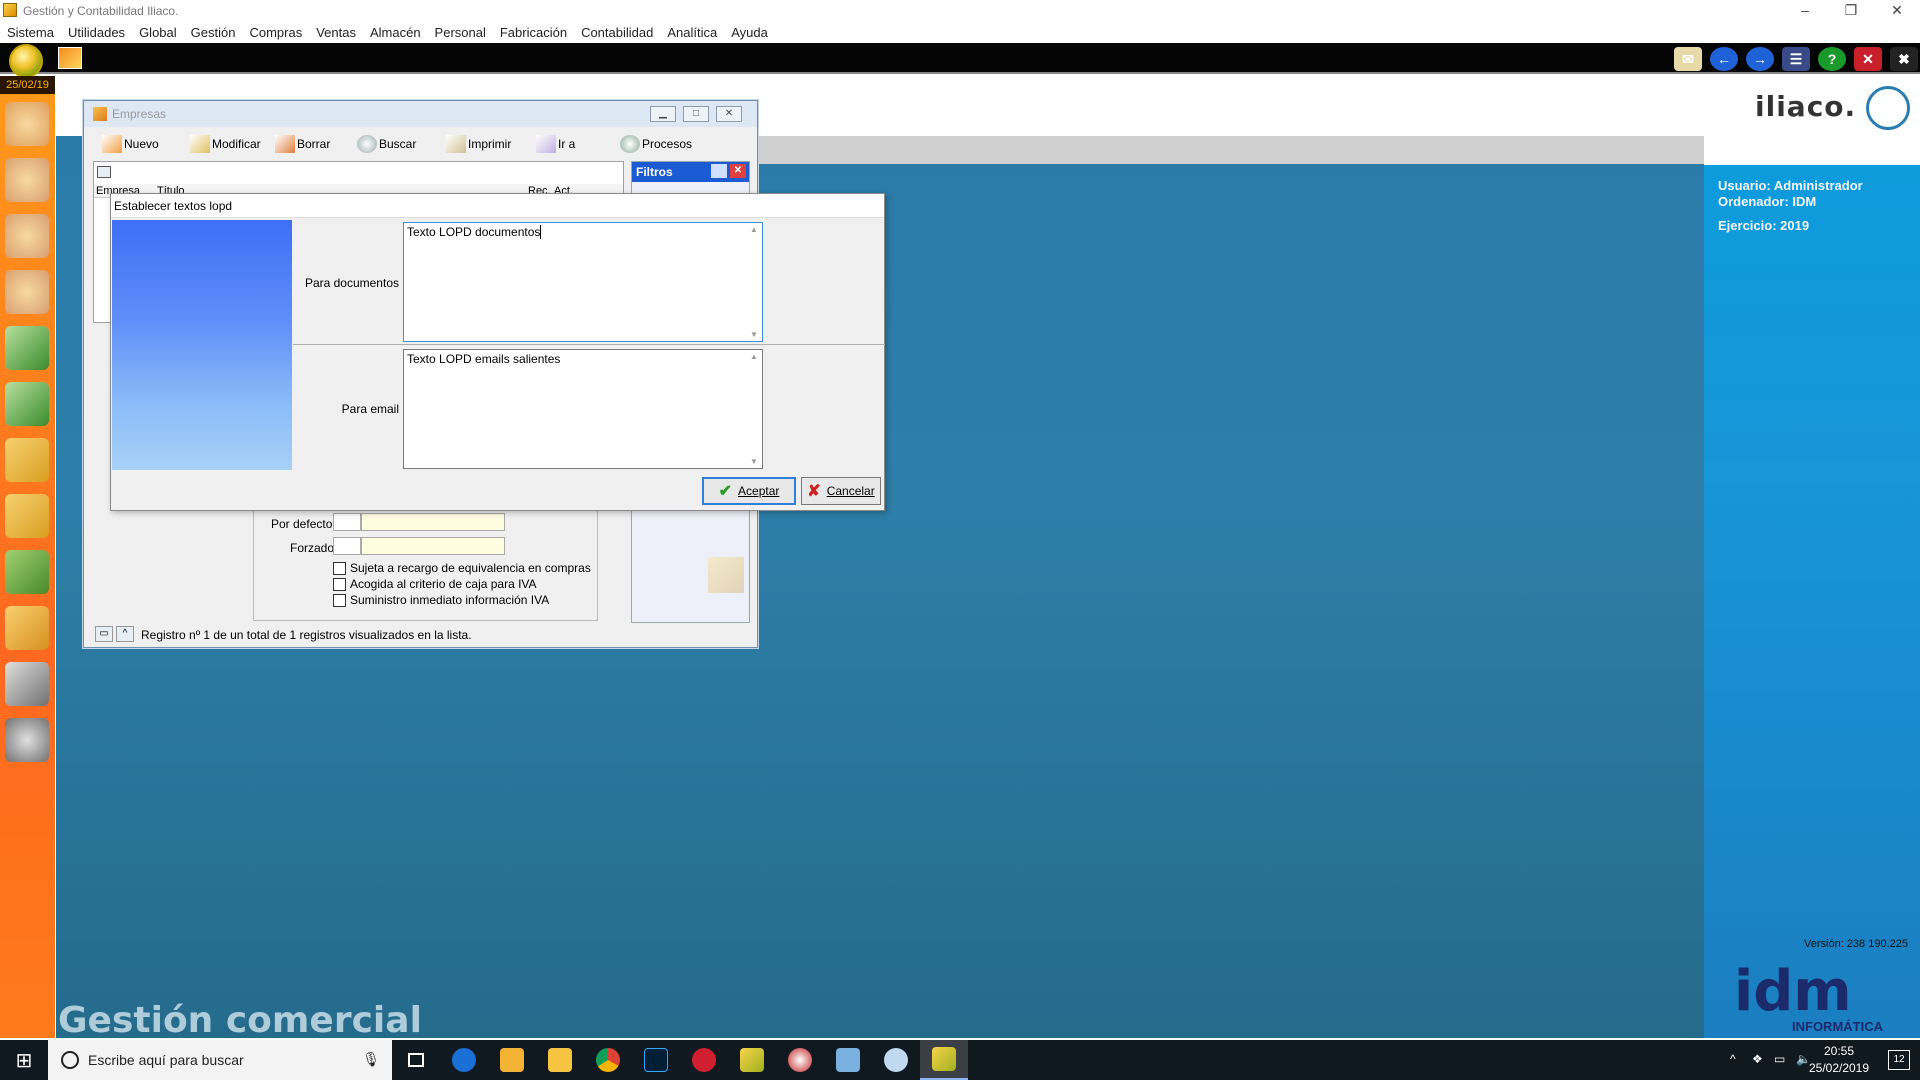 This screenshot has width=1920, height=1080. I want to click on app-orb-icon, so click(26, 61).